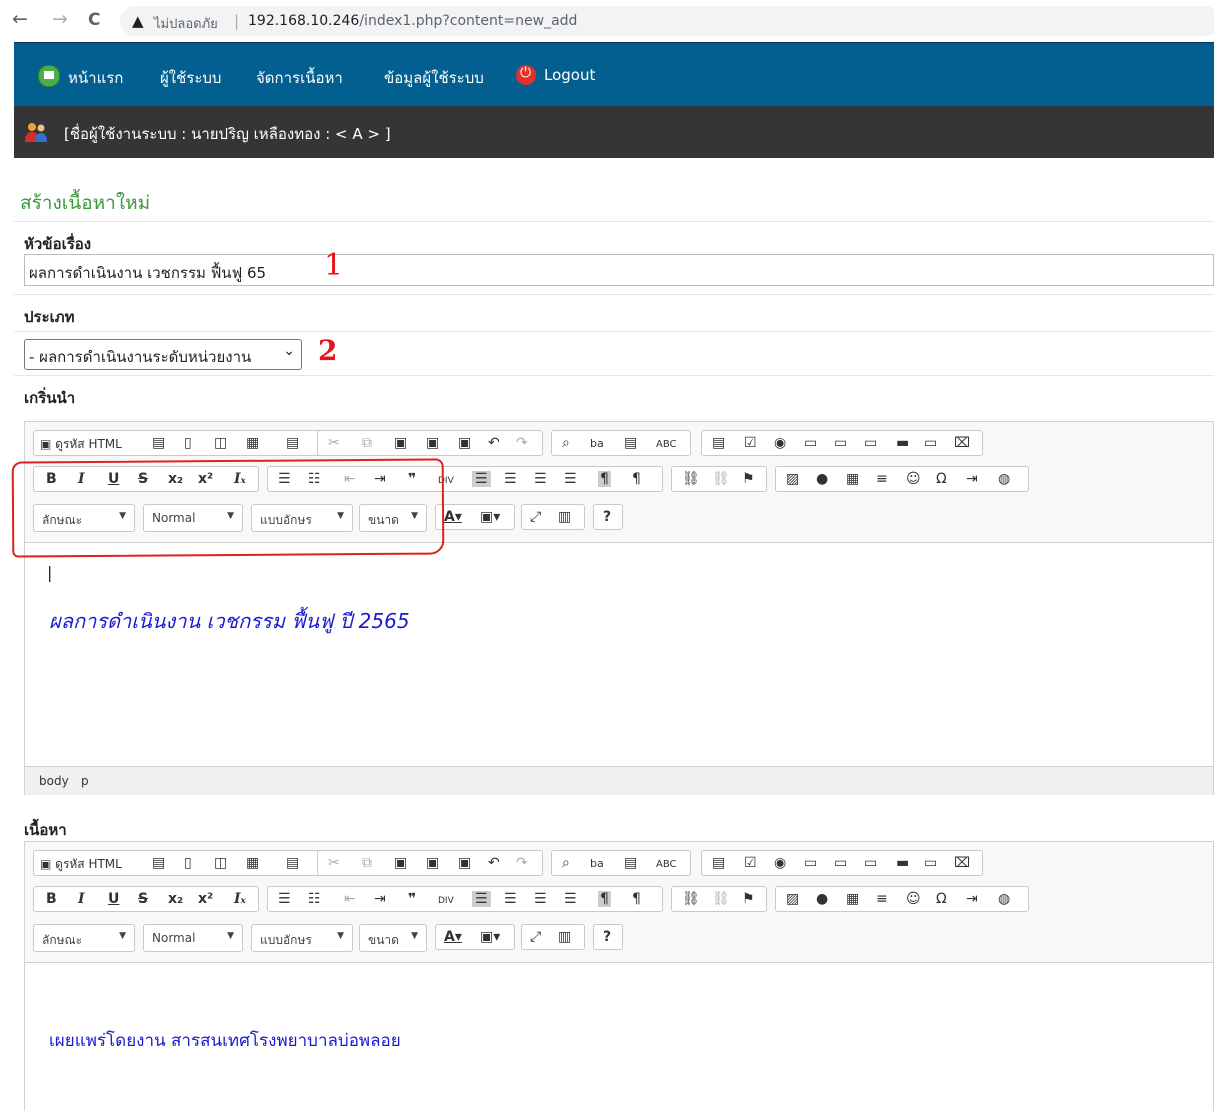 The width and height of the screenshot is (1214, 1111). I want to click on subject-input: ผลการดำเนินงาน เวชกรรม ฟื้นฟู 65, so click(619, 270).